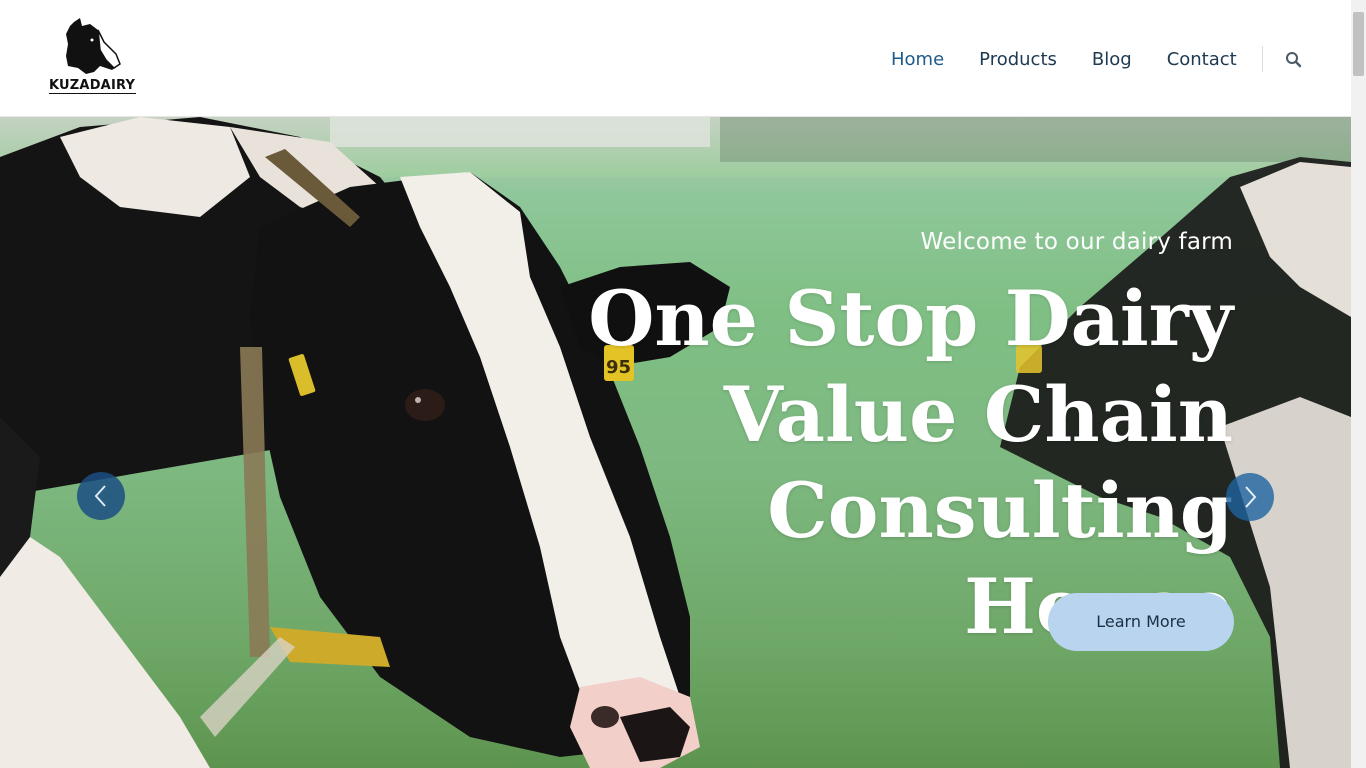  I want to click on hero-subtitle: Welcome to our dairy farm, so click(1076, 242).